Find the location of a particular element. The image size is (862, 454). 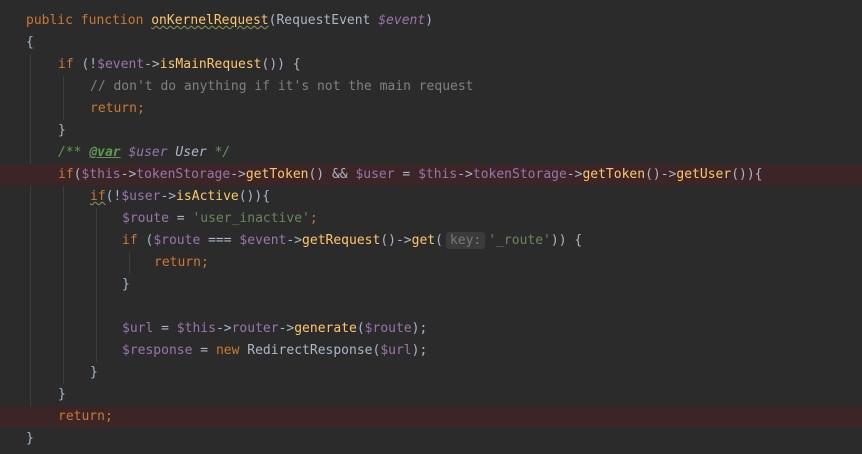

code-token: new is located at coordinates (231, 350).